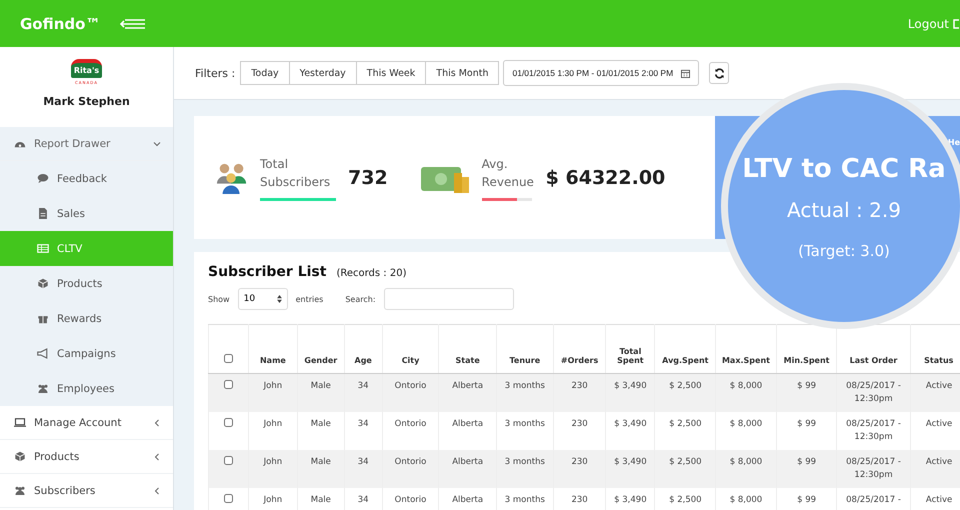  Describe the element at coordinates (310, 299) in the screenshot. I see `entries-label: entries` at that location.